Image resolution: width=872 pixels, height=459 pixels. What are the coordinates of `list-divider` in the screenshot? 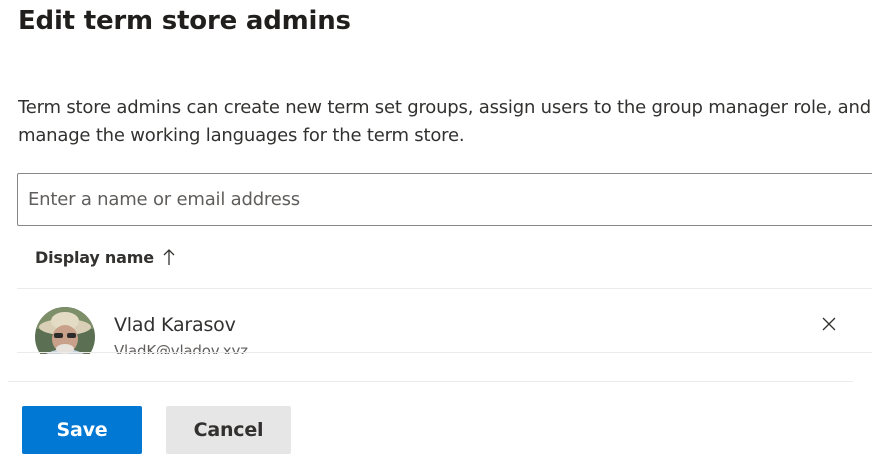 It's located at (444, 352).